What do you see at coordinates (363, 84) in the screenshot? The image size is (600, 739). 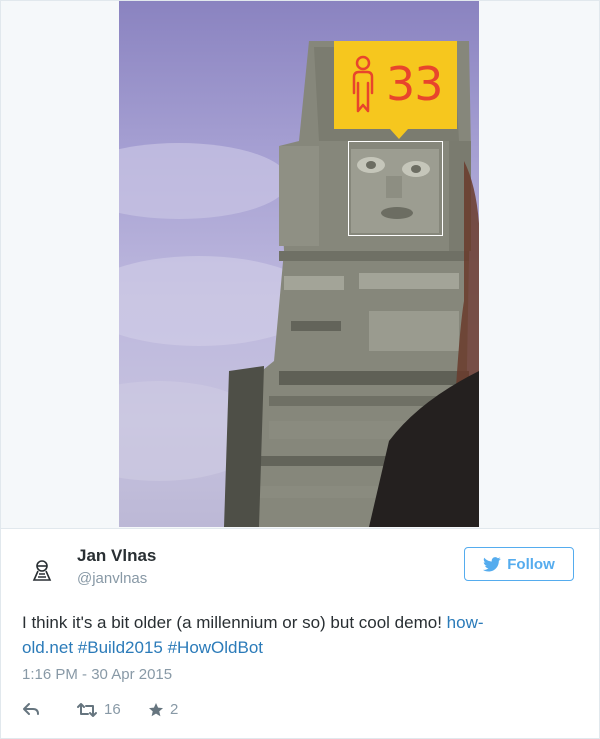 I see `person-icon` at bounding box center [363, 84].